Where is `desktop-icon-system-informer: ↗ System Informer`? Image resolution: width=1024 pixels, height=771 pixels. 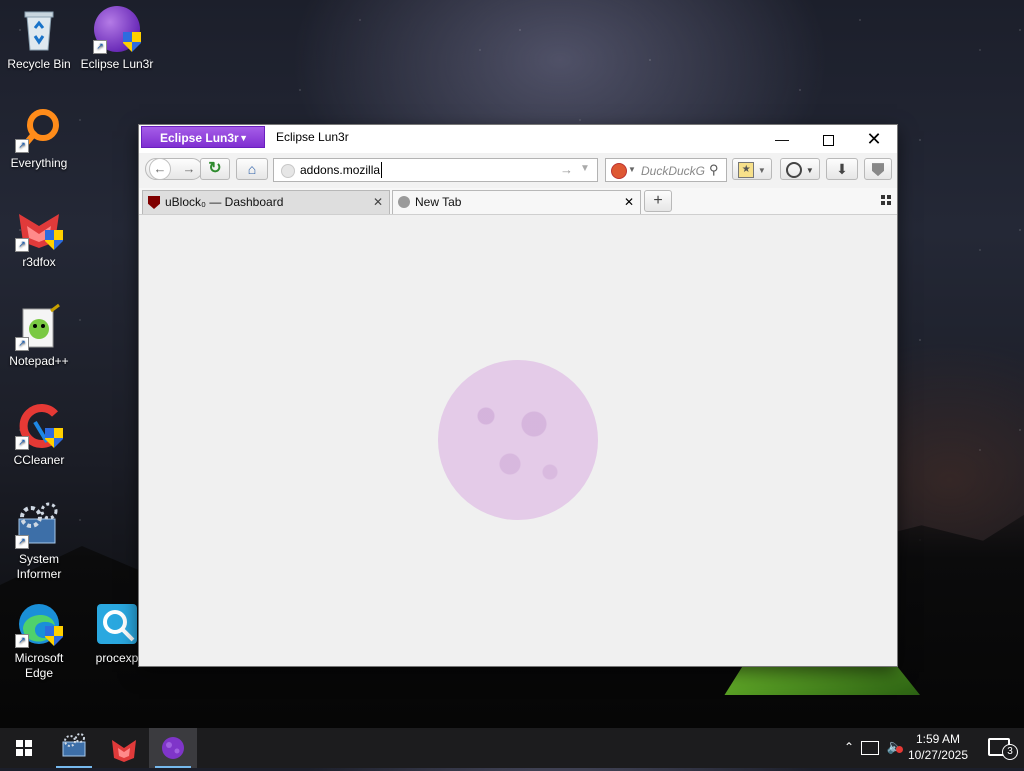 desktop-icon-system-informer: ↗ System Informer is located at coordinates (39, 541).